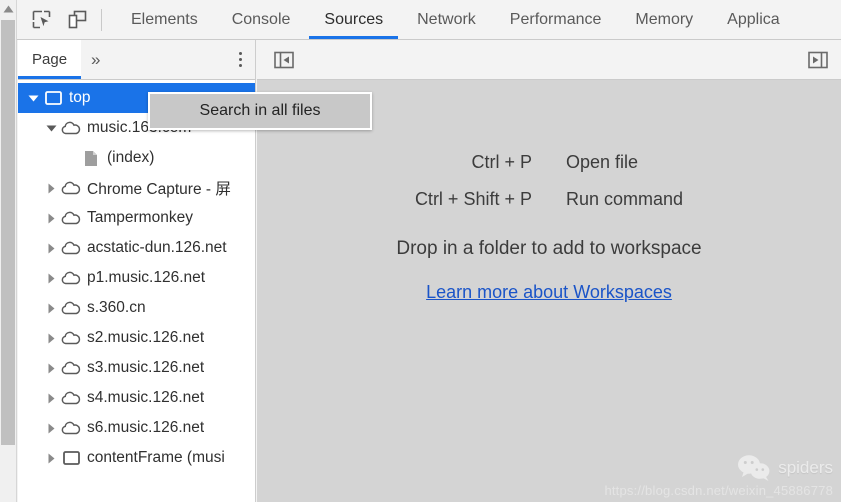  I want to click on tab-sources: Sources, so click(353, 19).